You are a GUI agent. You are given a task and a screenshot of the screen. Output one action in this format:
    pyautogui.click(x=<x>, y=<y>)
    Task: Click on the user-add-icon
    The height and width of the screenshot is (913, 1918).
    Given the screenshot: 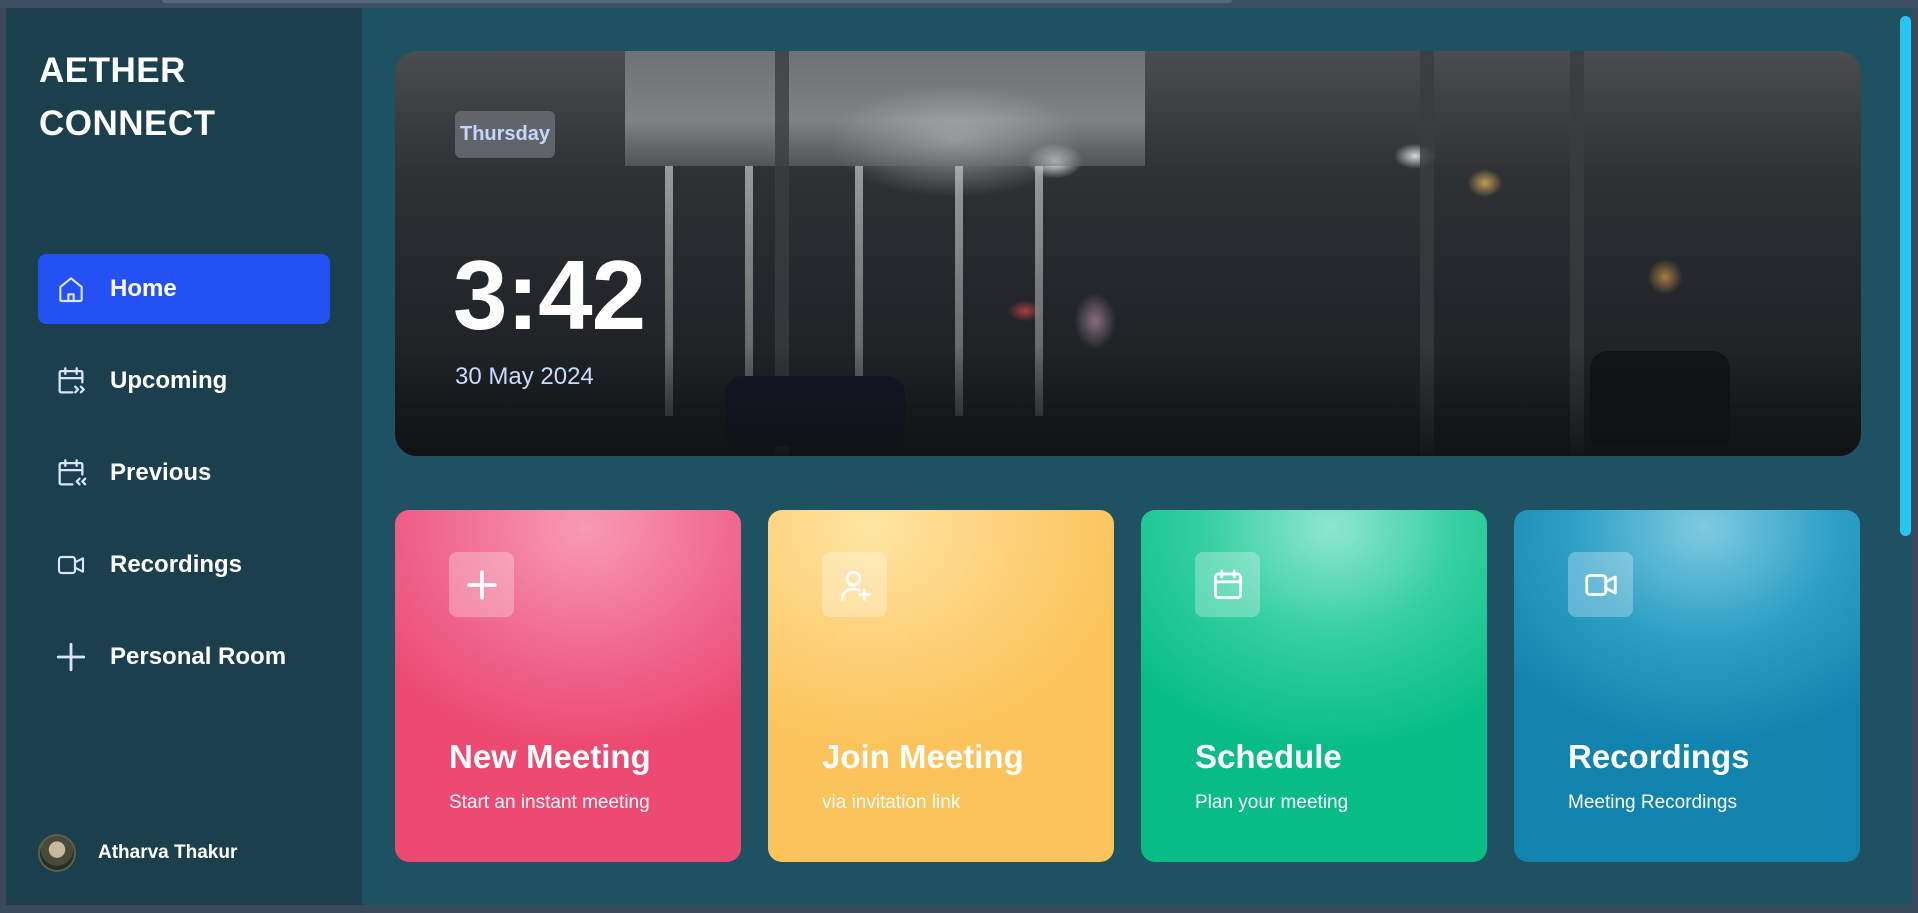 What is the action you would take?
    pyautogui.click(x=854, y=584)
    